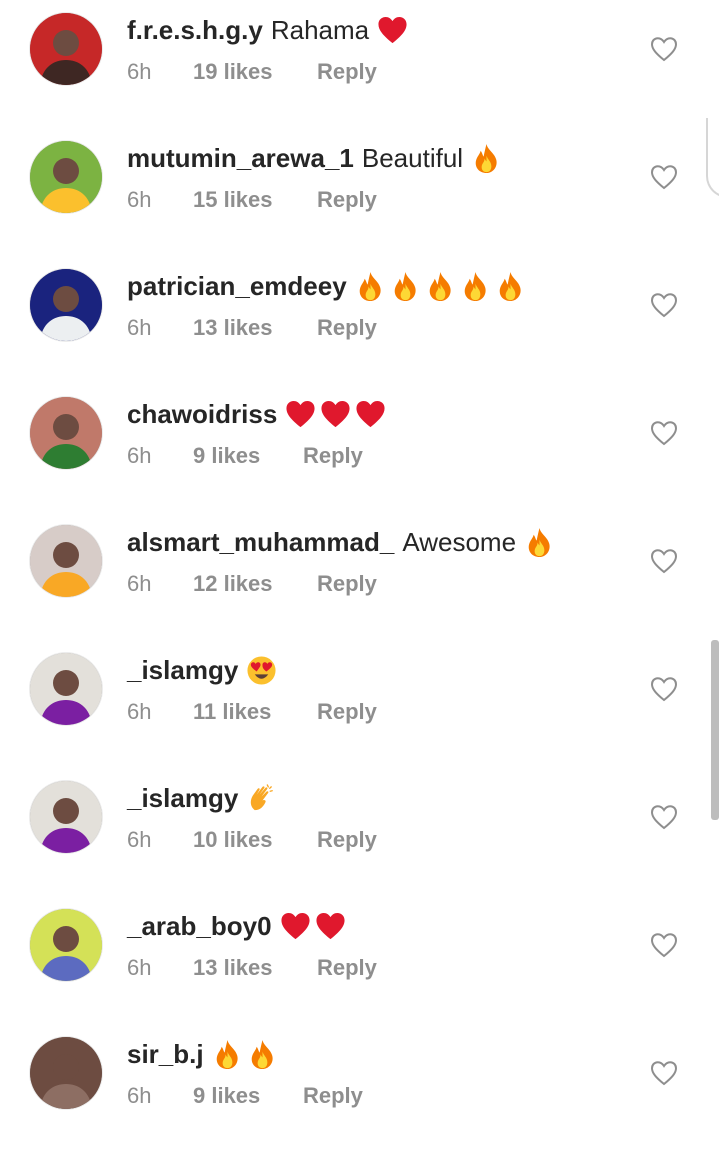 The image size is (719, 1152). Describe the element at coordinates (237, 286) in the screenshot. I see `comment-username: patrician_emdeey` at that location.